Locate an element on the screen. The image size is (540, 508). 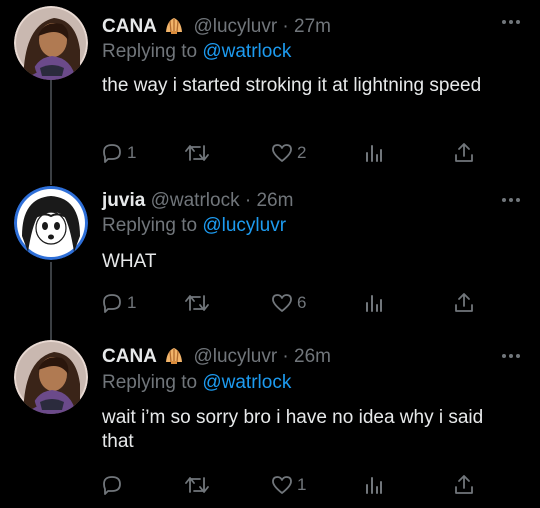
replying-to: Replying to @lucyluvr is located at coordinates (194, 226).